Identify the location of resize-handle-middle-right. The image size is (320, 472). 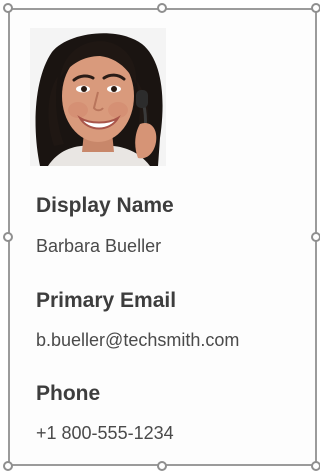
(315, 237).